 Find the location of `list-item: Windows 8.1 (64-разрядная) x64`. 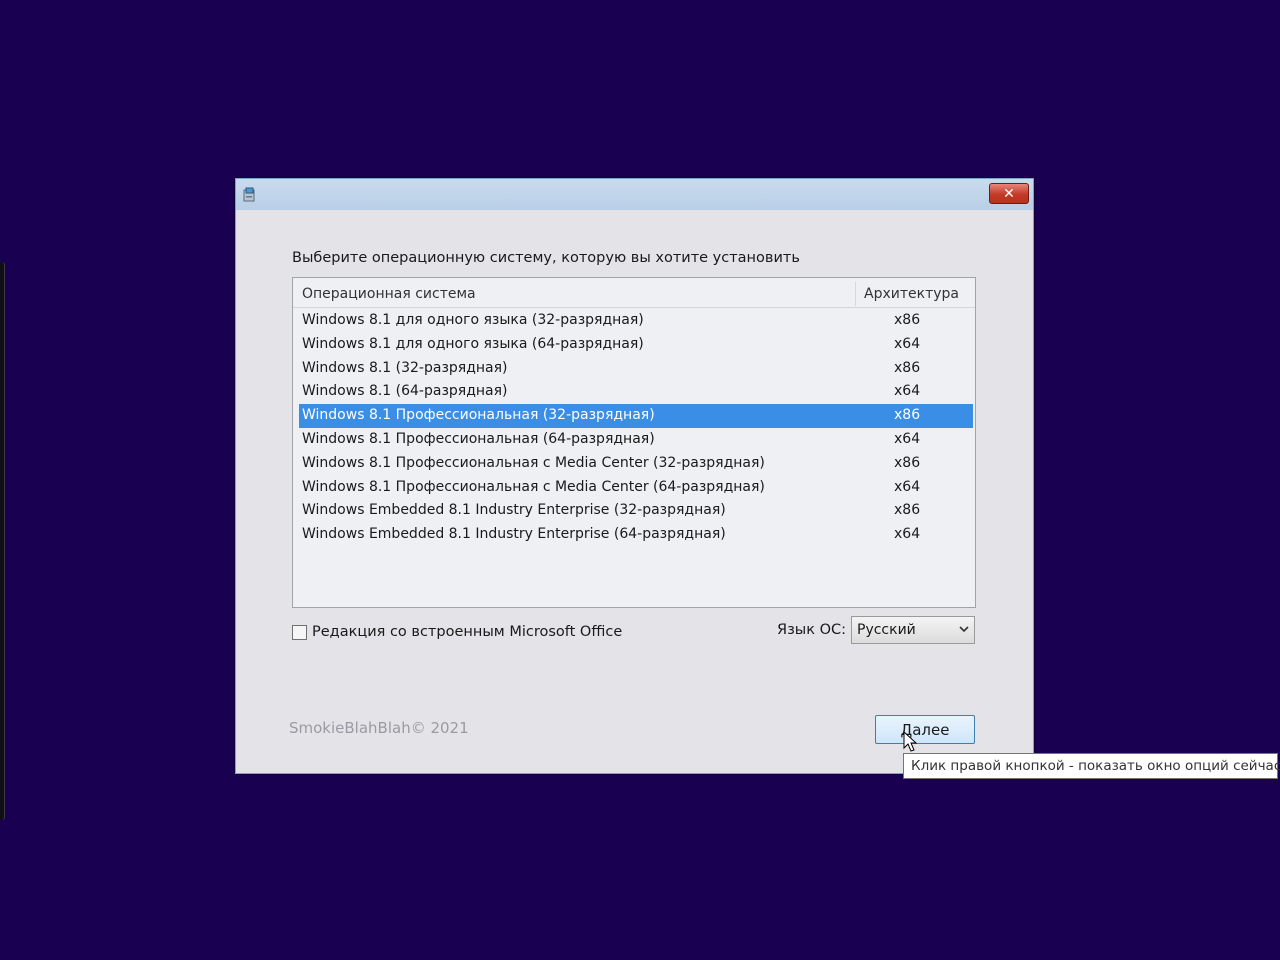

list-item: Windows 8.1 (64-разрядная) x64 is located at coordinates (636, 392).